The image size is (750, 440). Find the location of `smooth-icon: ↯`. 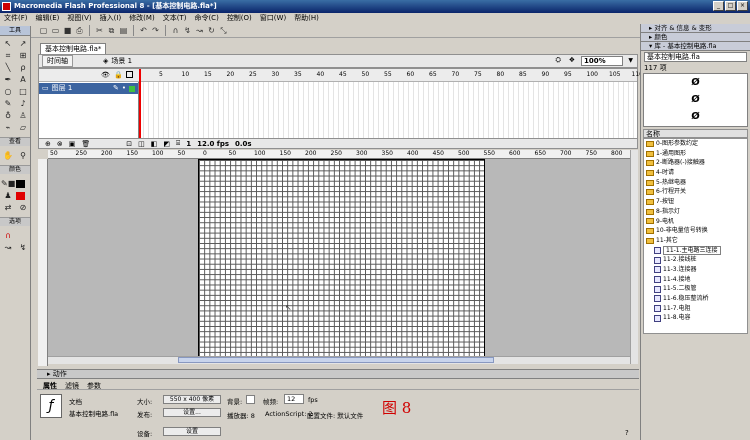

smooth-icon: ↯ is located at coordinates (187, 30).